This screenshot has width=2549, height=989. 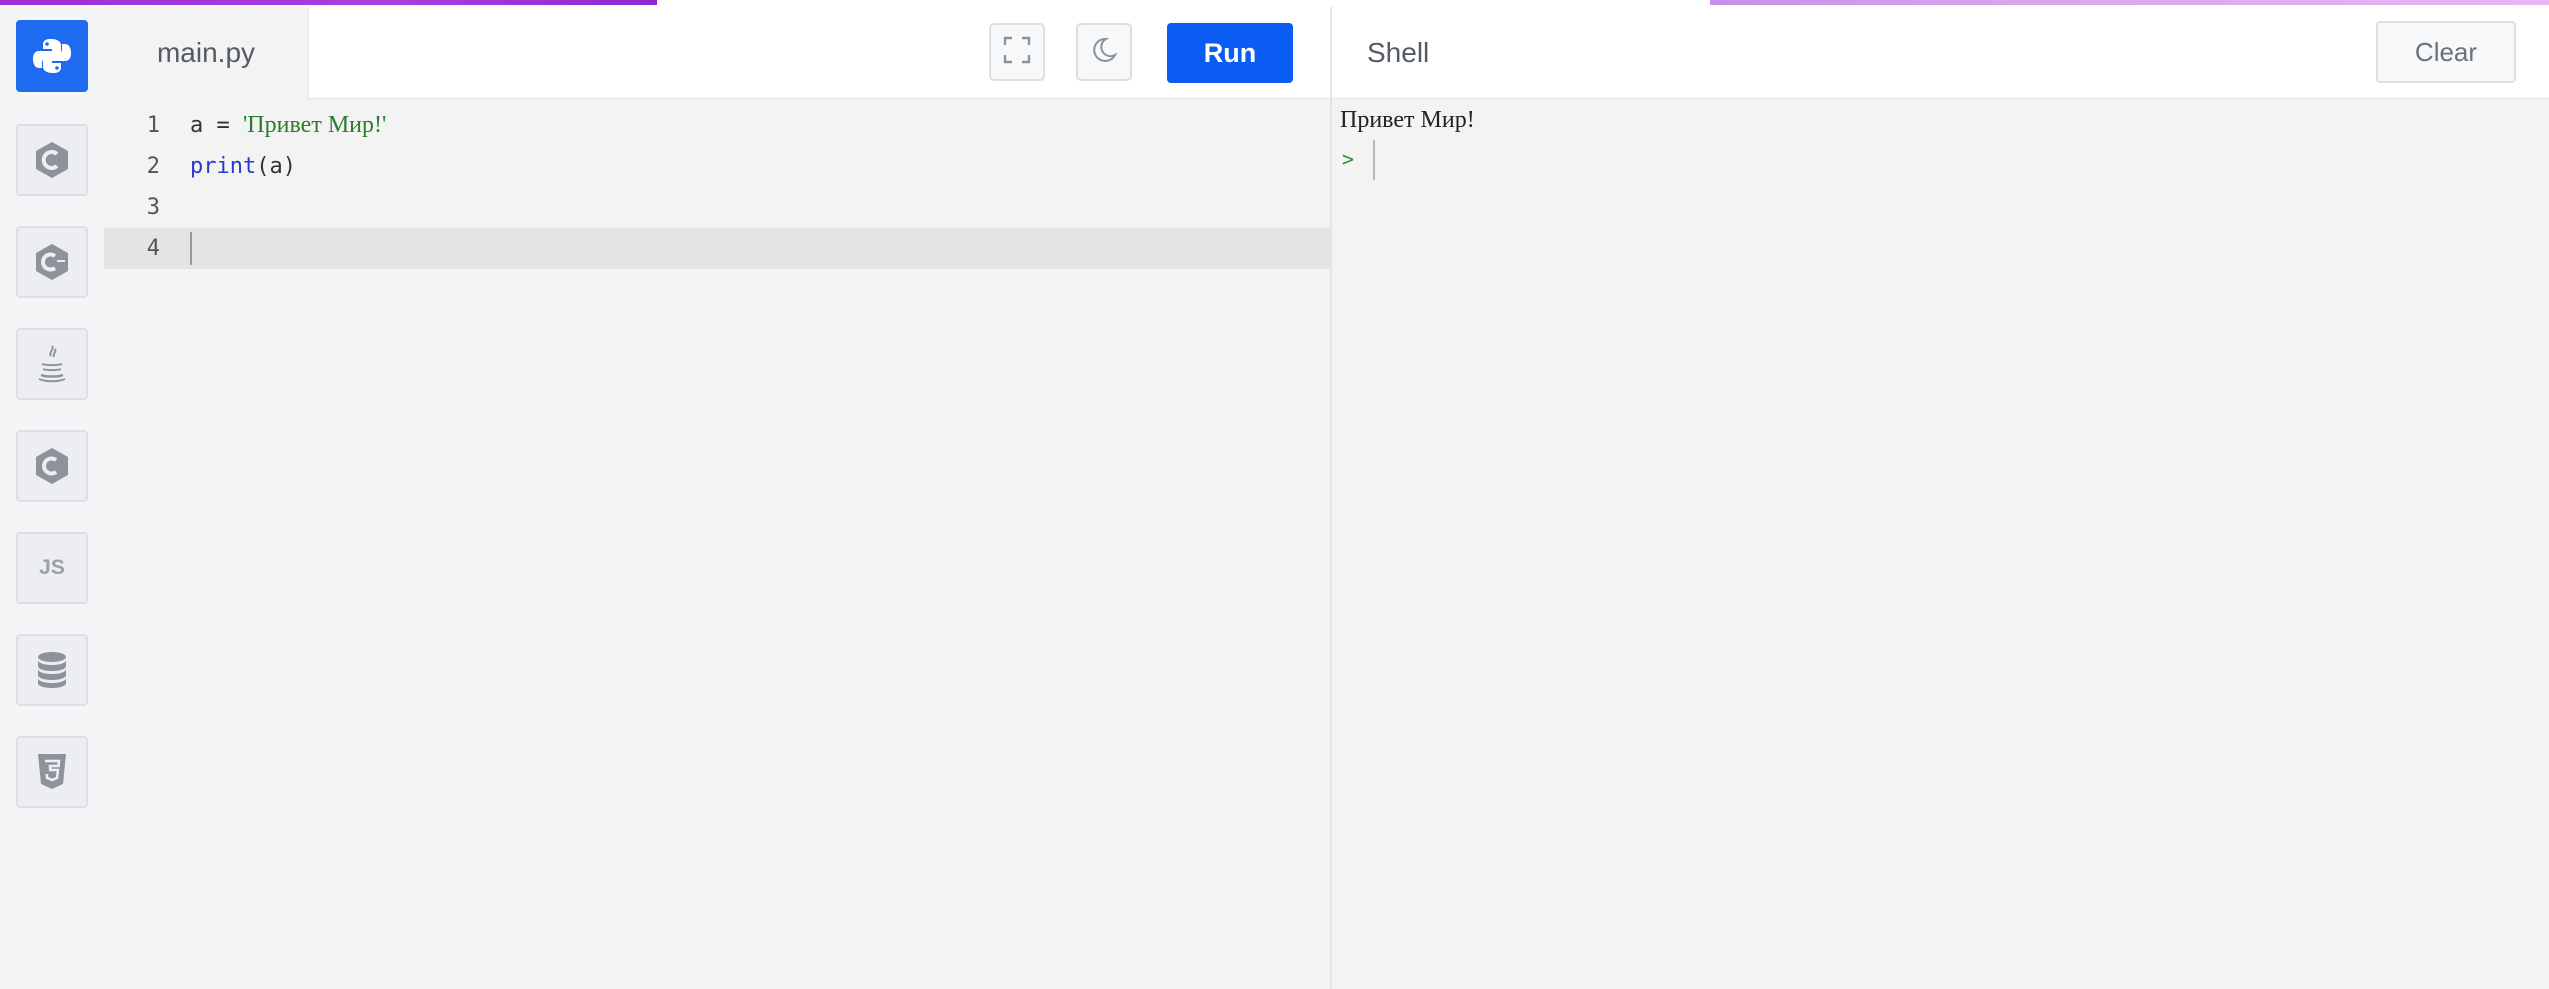 What do you see at coordinates (717, 248) in the screenshot?
I see `code-line-4: 4` at bounding box center [717, 248].